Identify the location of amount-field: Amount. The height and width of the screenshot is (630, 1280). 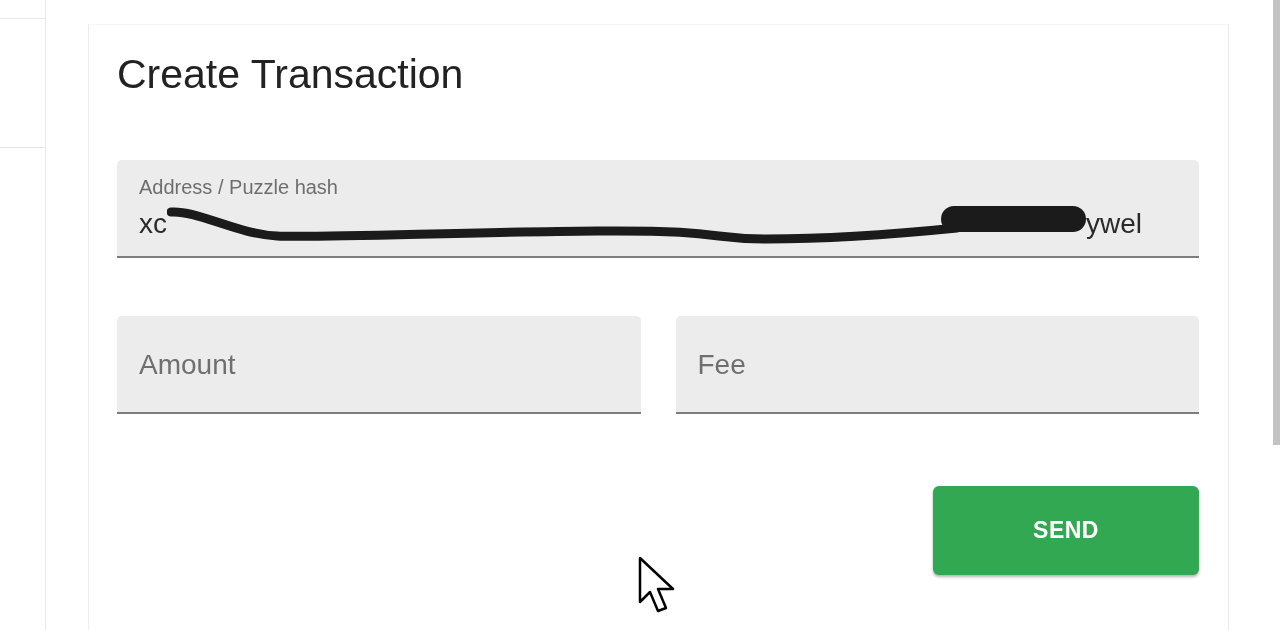
(379, 365).